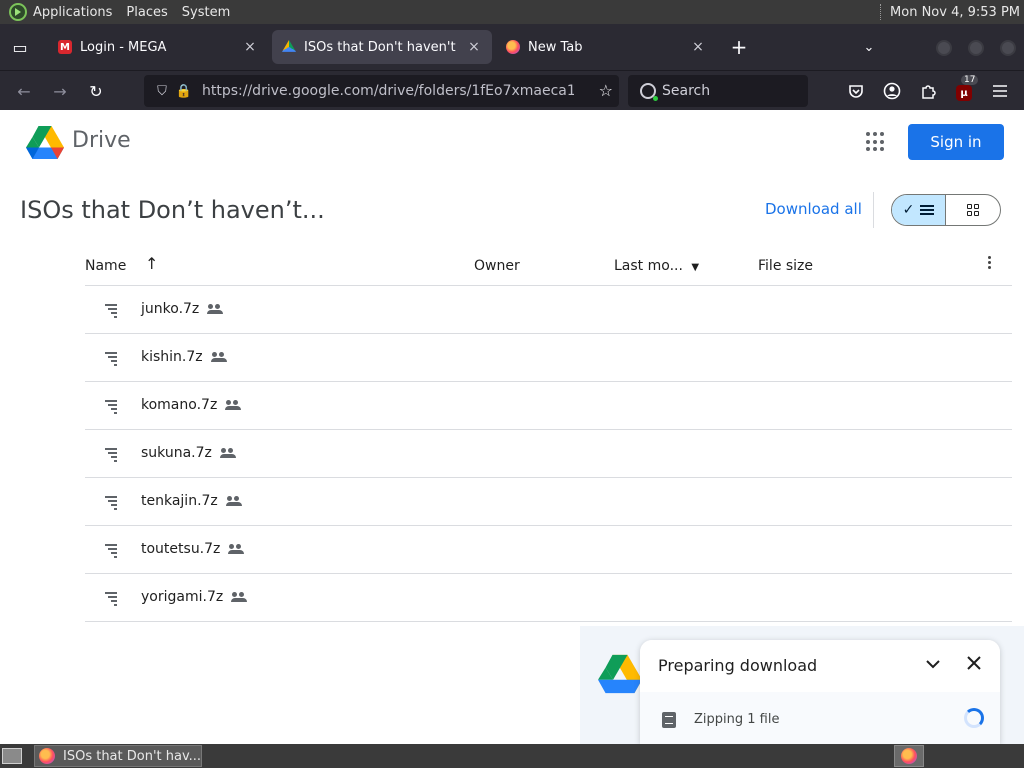  Describe the element at coordinates (928, 91) in the screenshot. I see `extensions-puzzle-icon` at that location.